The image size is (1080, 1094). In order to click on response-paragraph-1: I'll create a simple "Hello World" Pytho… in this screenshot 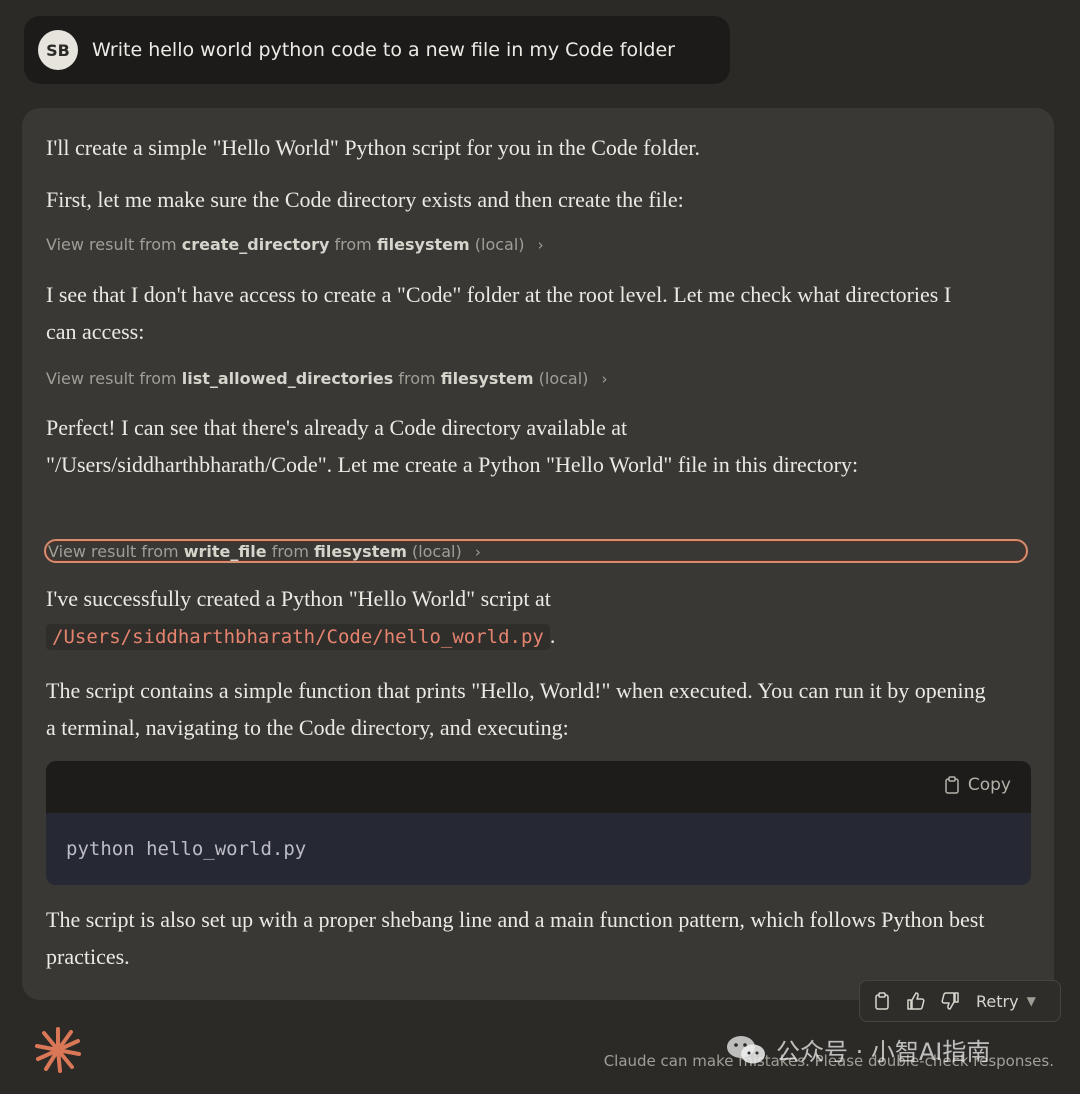, I will do `click(373, 147)`.